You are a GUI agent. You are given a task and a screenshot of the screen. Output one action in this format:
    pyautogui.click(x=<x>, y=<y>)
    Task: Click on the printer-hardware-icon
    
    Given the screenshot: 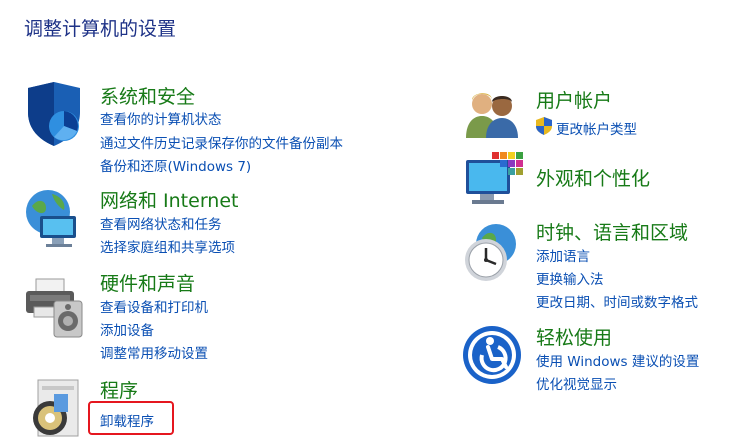 What is the action you would take?
    pyautogui.click(x=55, y=309)
    